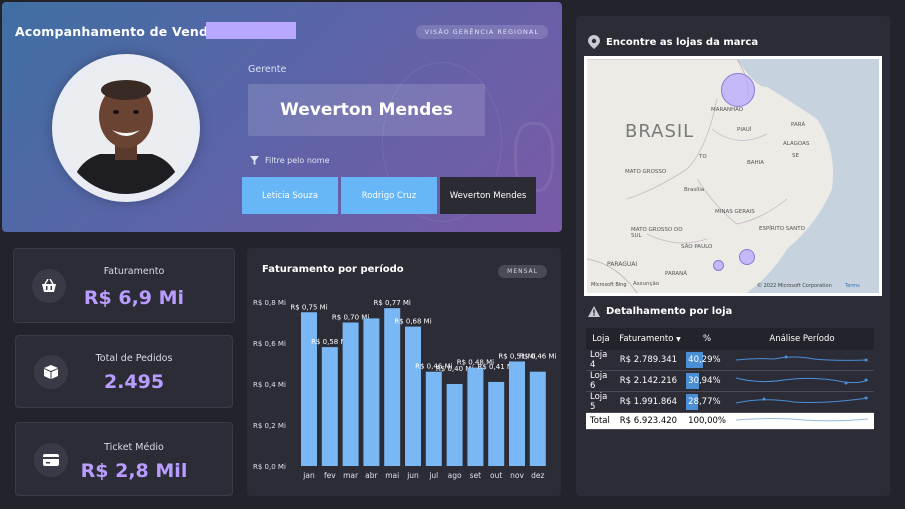 The height and width of the screenshot is (509, 905). I want to click on filter-icon, so click(254, 160).